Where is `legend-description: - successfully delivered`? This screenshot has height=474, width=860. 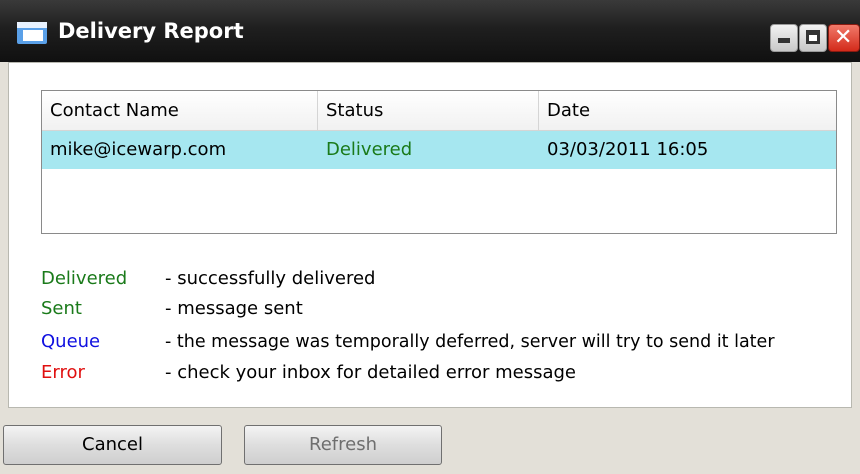
legend-description: - successfully delivered is located at coordinates (270, 278).